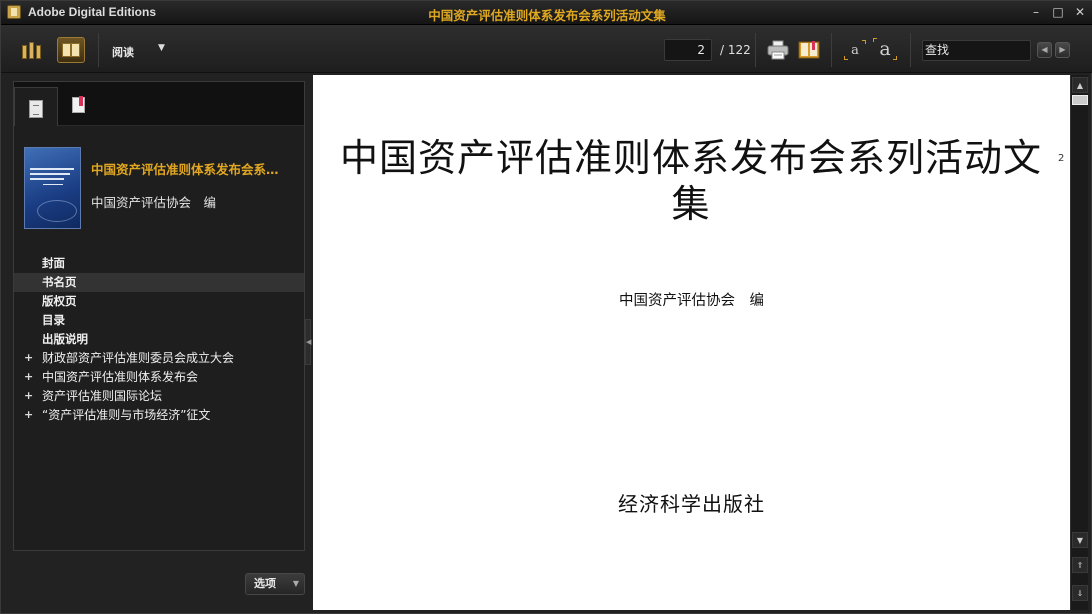 The width and height of the screenshot is (1092, 614). I want to click on scroll-down-button: ▼, so click(1080, 540).